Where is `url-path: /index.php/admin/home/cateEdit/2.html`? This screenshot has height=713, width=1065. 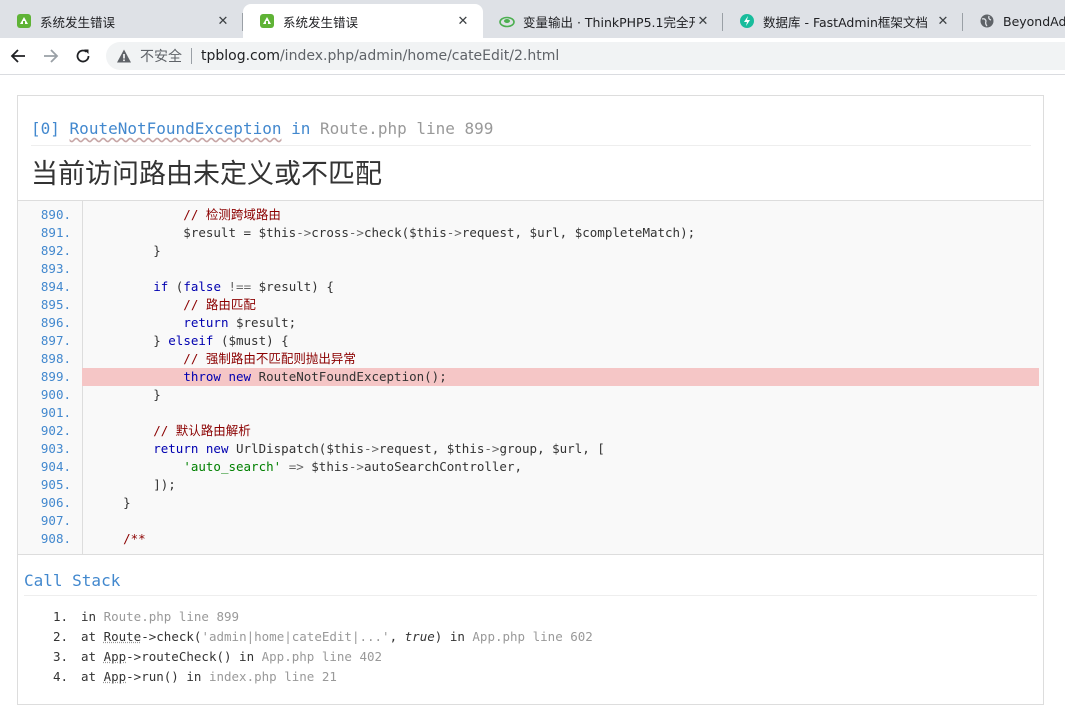 url-path: /index.php/admin/home/cateEdit/2.html is located at coordinates (419, 56).